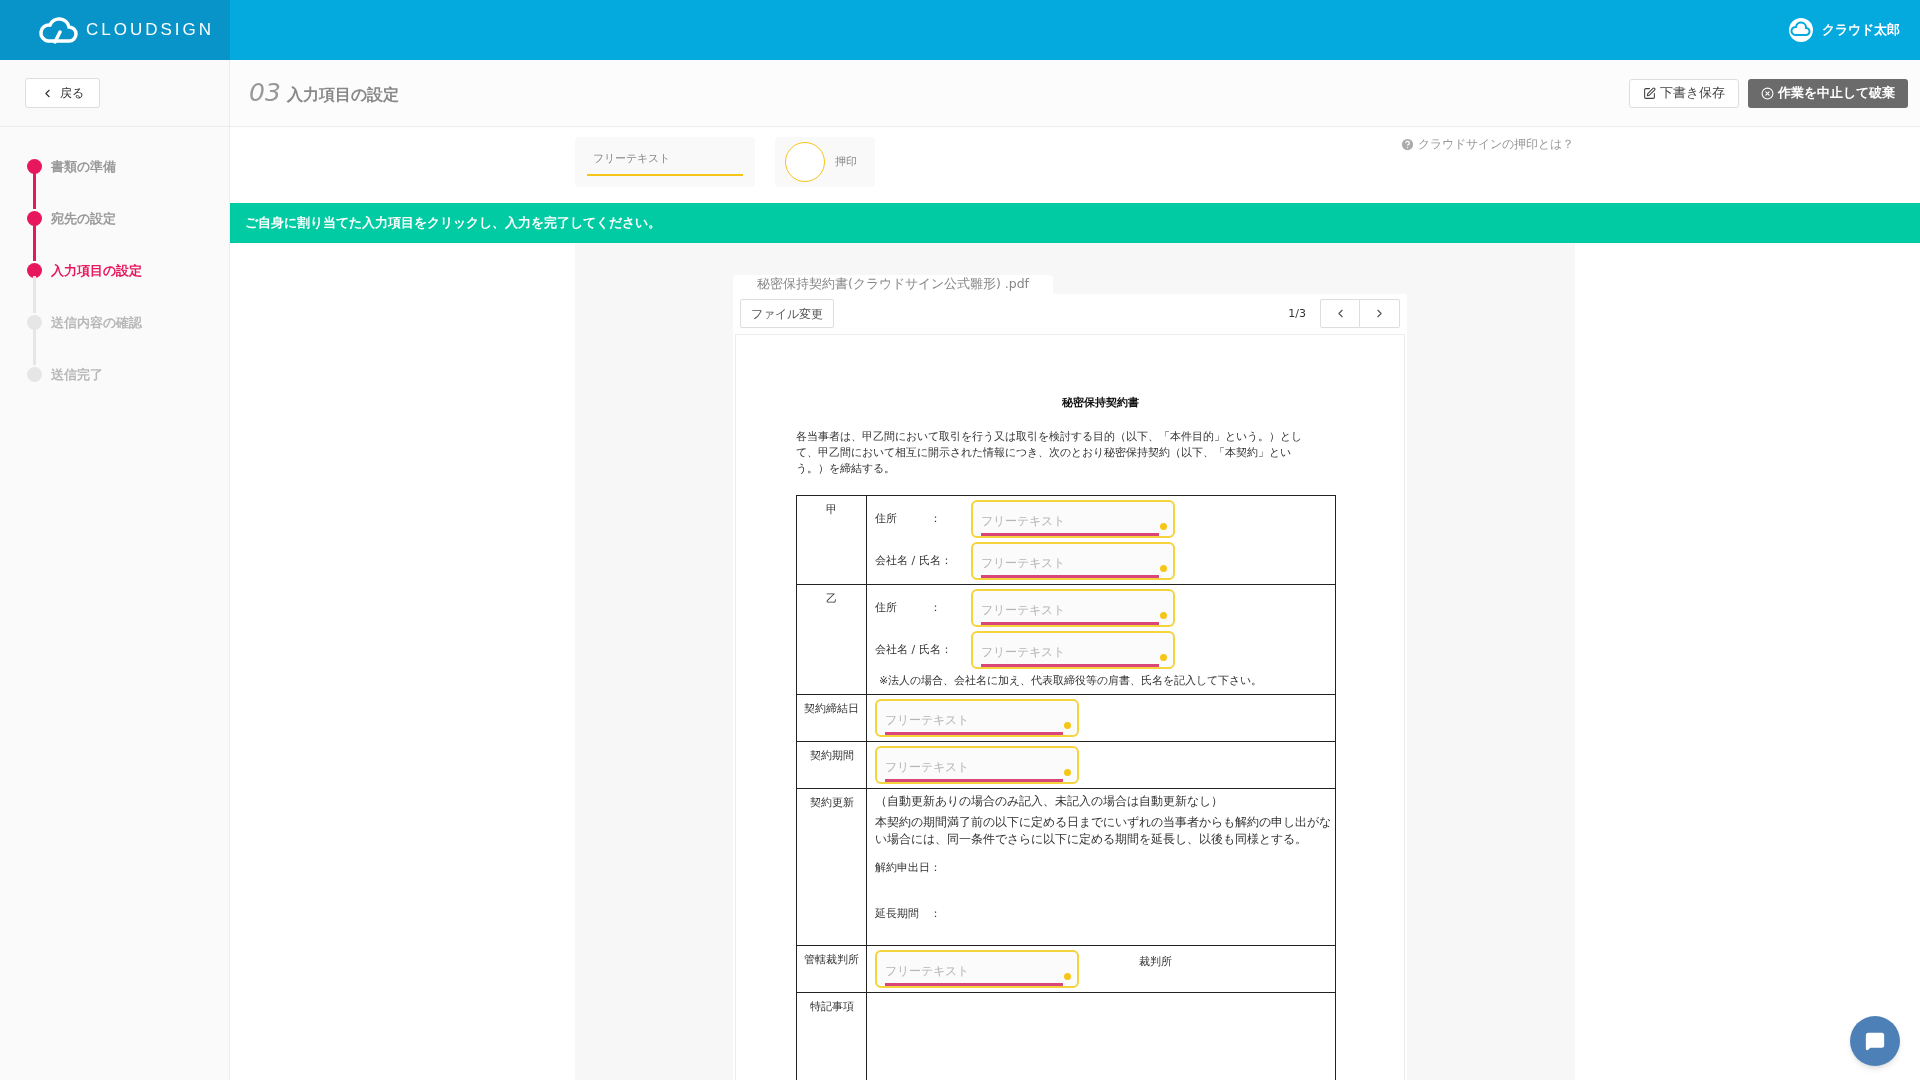 The image size is (1920, 1080). Describe the element at coordinates (1049, 453) in the screenshot. I see `intro-text: 各当事者は、甲乙間において取引を行う又は取引を検討する目的（以下、「本件目的」という。）として、甲乙間において相互に開示された情報につき、次のとおり秘密保持契約（以下、「本契約」という。）を締結する。` at that location.